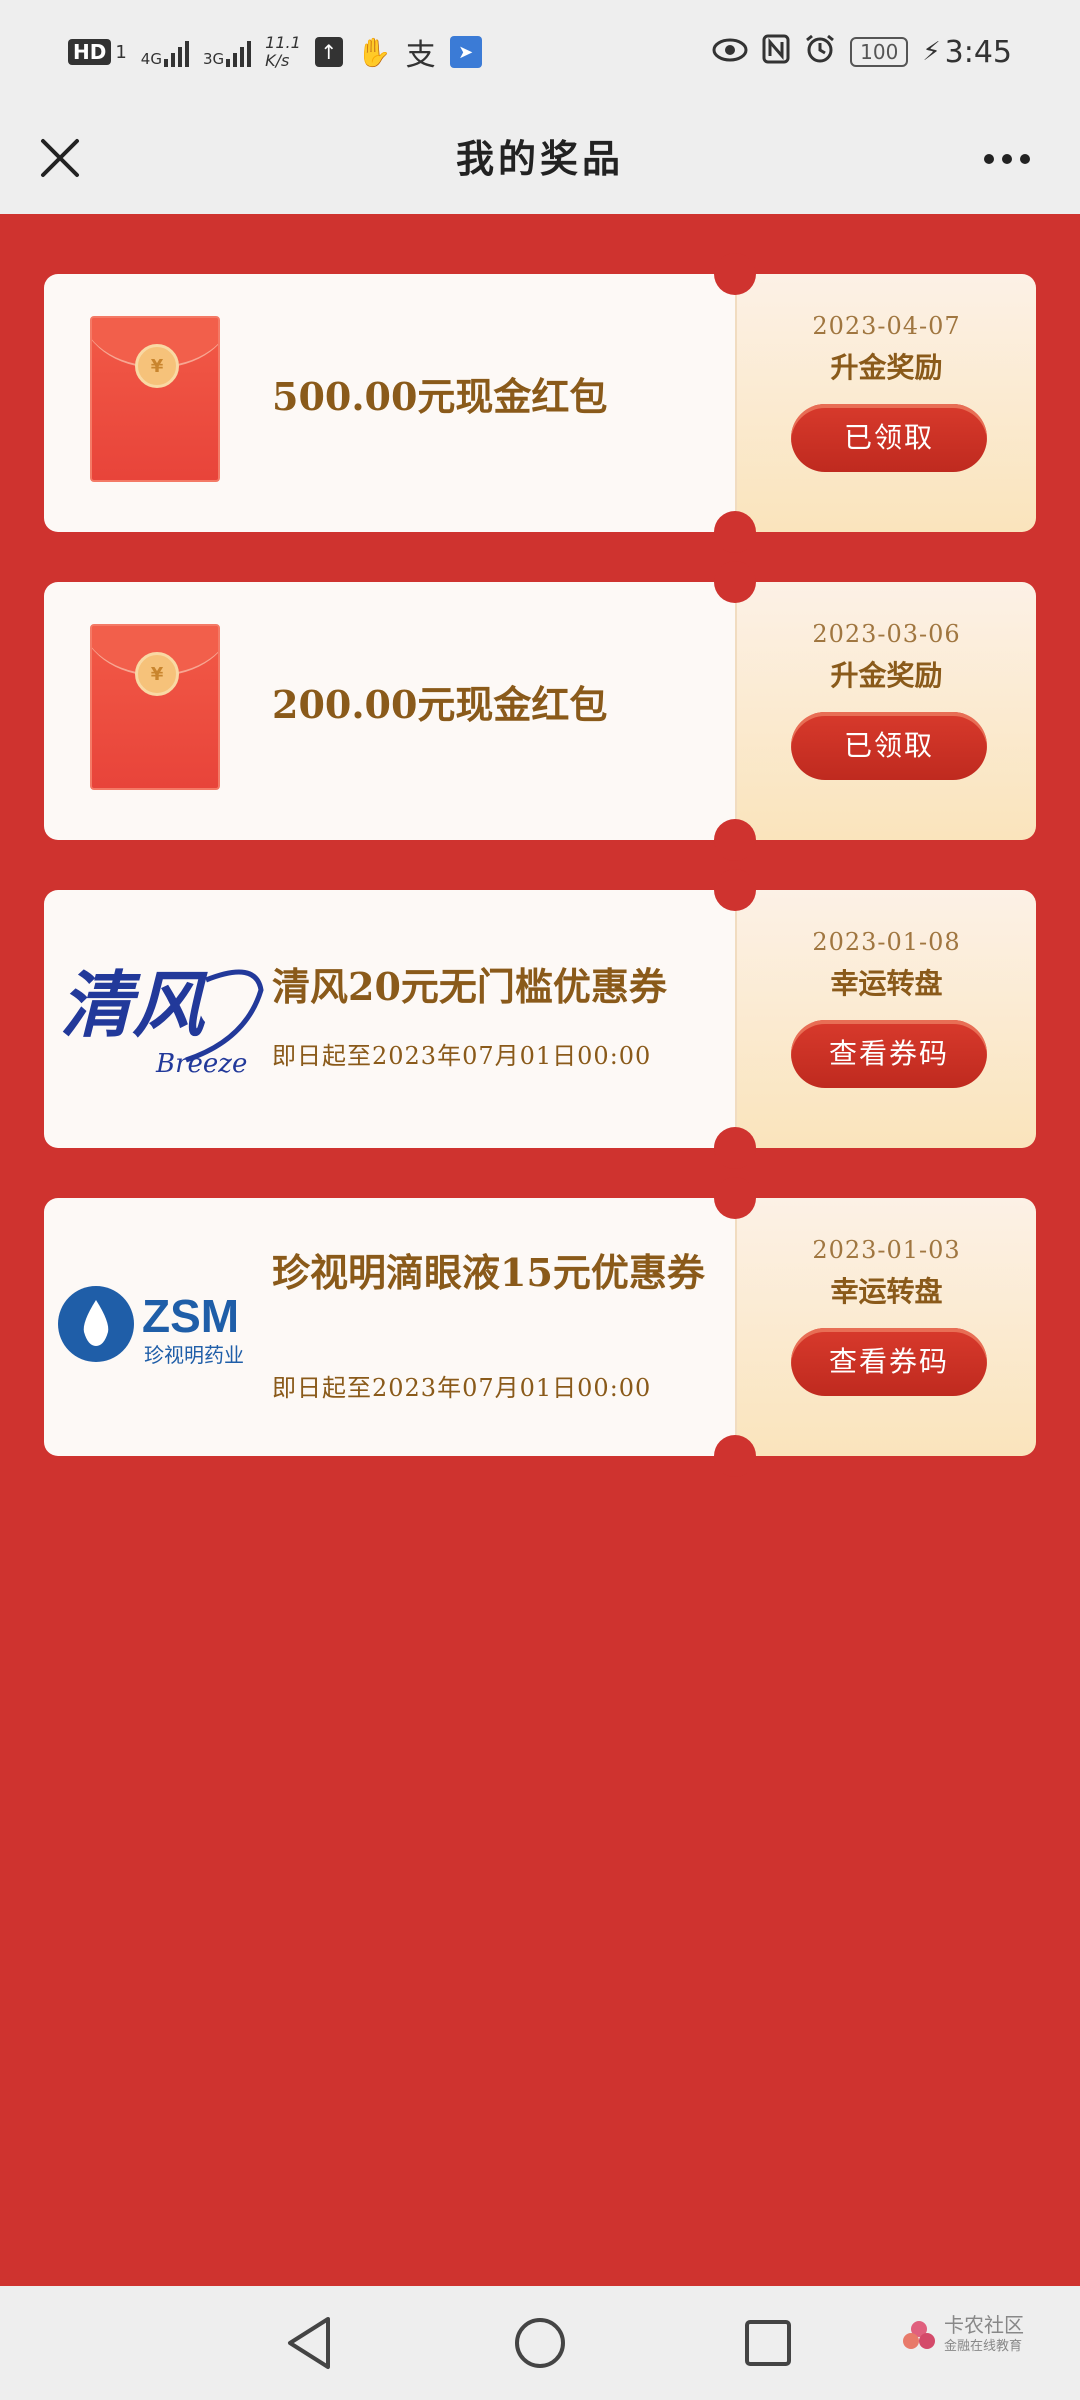 The image size is (1080, 2400). I want to click on prize-title: 珍视明滴眼液15元优惠券, so click(488, 1272).